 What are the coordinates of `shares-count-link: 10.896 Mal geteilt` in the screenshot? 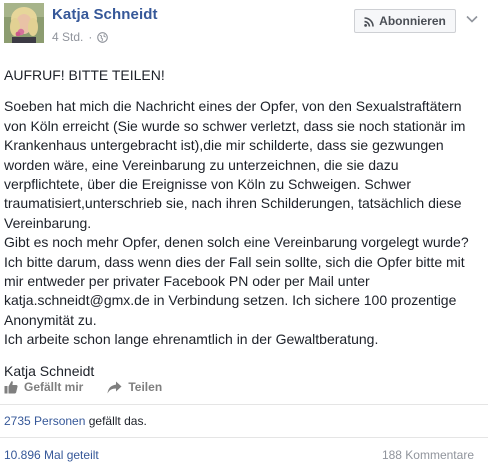 It's located at (51, 455).